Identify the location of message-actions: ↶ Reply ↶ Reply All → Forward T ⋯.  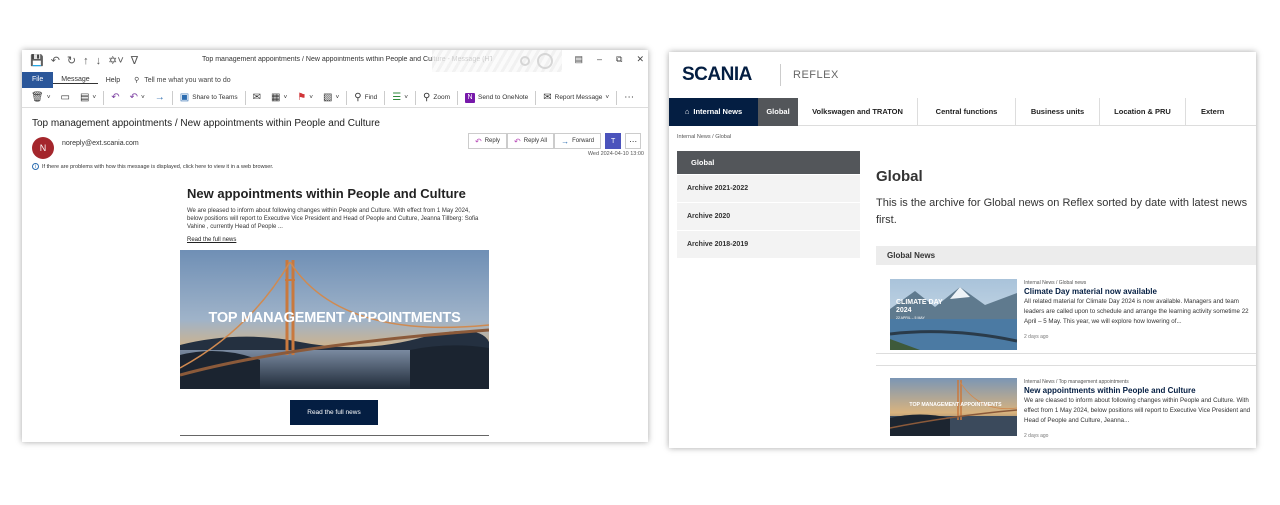
(555, 141).